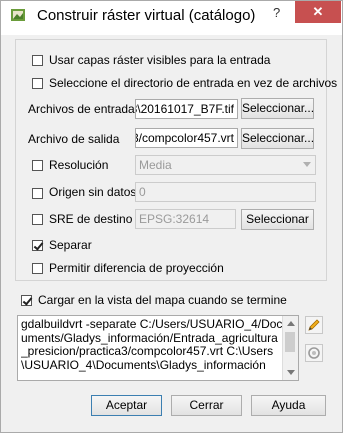  I want to click on nodata-field: 0, so click(225, 192).